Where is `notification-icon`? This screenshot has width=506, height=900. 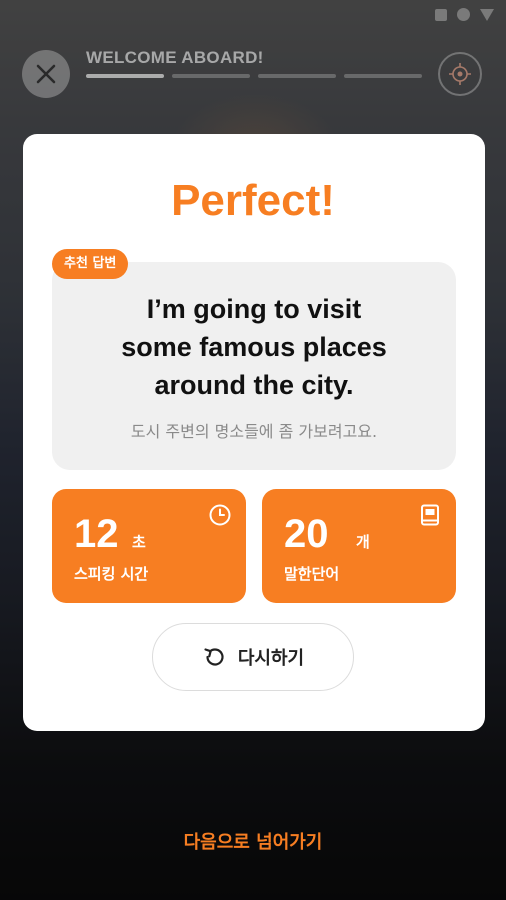 notification-icon is located at coordinates (441, 14).